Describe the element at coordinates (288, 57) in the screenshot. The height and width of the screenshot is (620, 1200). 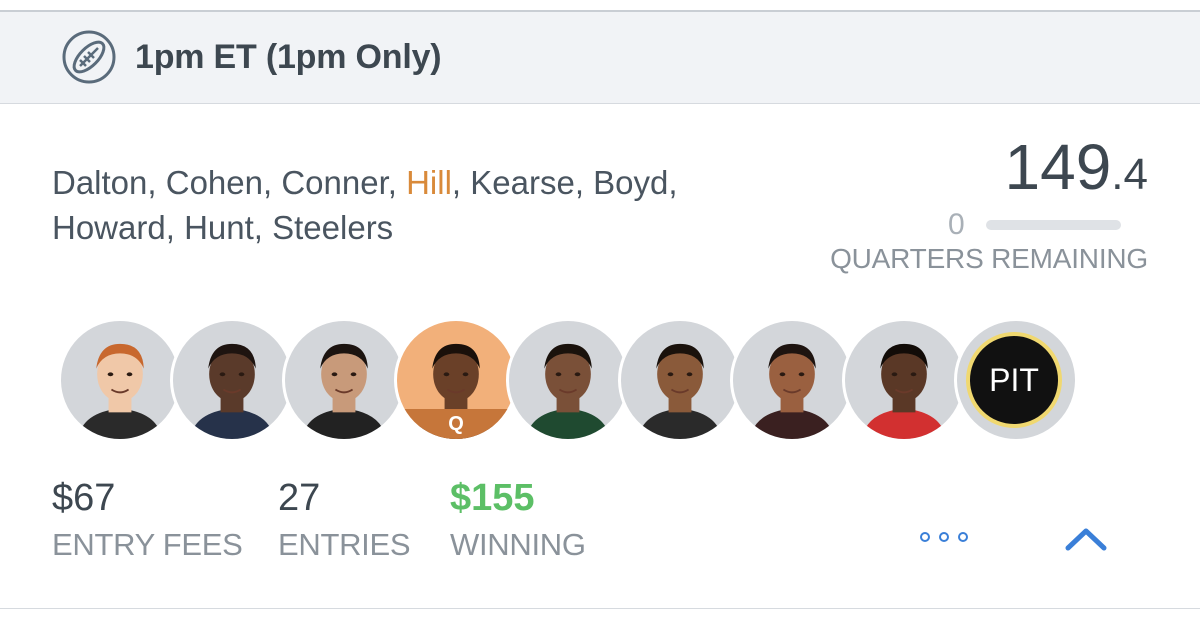
I see `contest-title: 1pm ET (1pm Only)` at that location.